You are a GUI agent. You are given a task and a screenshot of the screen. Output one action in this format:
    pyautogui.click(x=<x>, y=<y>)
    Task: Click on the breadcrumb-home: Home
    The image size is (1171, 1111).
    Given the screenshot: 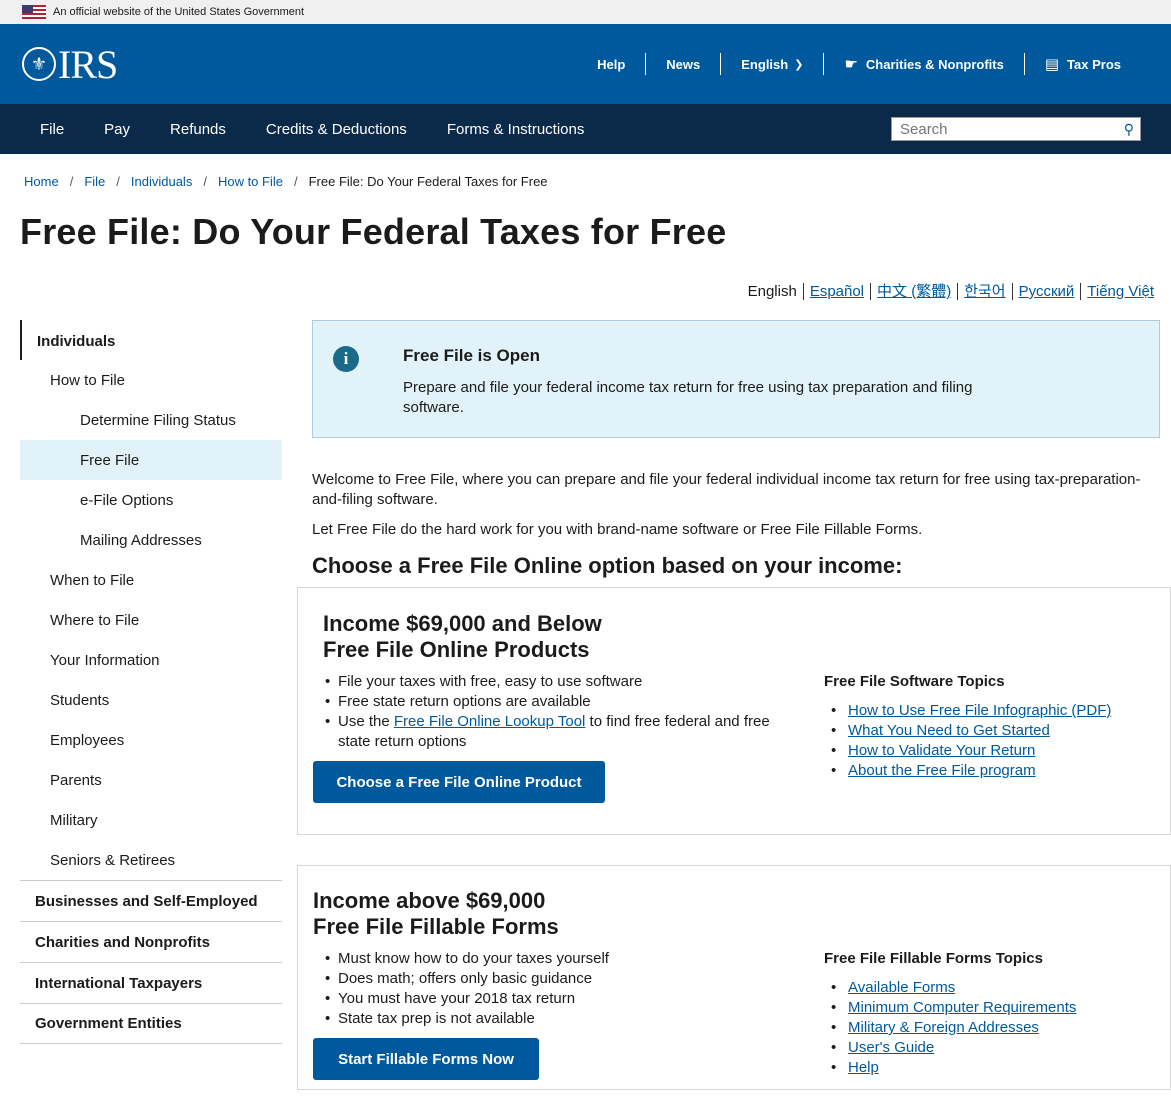 What is the action you would take?
    pyautogui.click(x=41, y=181)
    